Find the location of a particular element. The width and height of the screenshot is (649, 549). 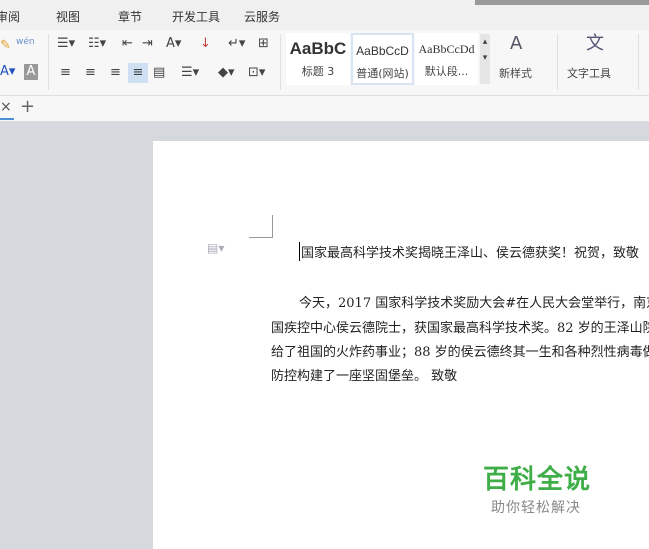

style-scroll: ▴ ▾ is located at coordinates (485, 59).